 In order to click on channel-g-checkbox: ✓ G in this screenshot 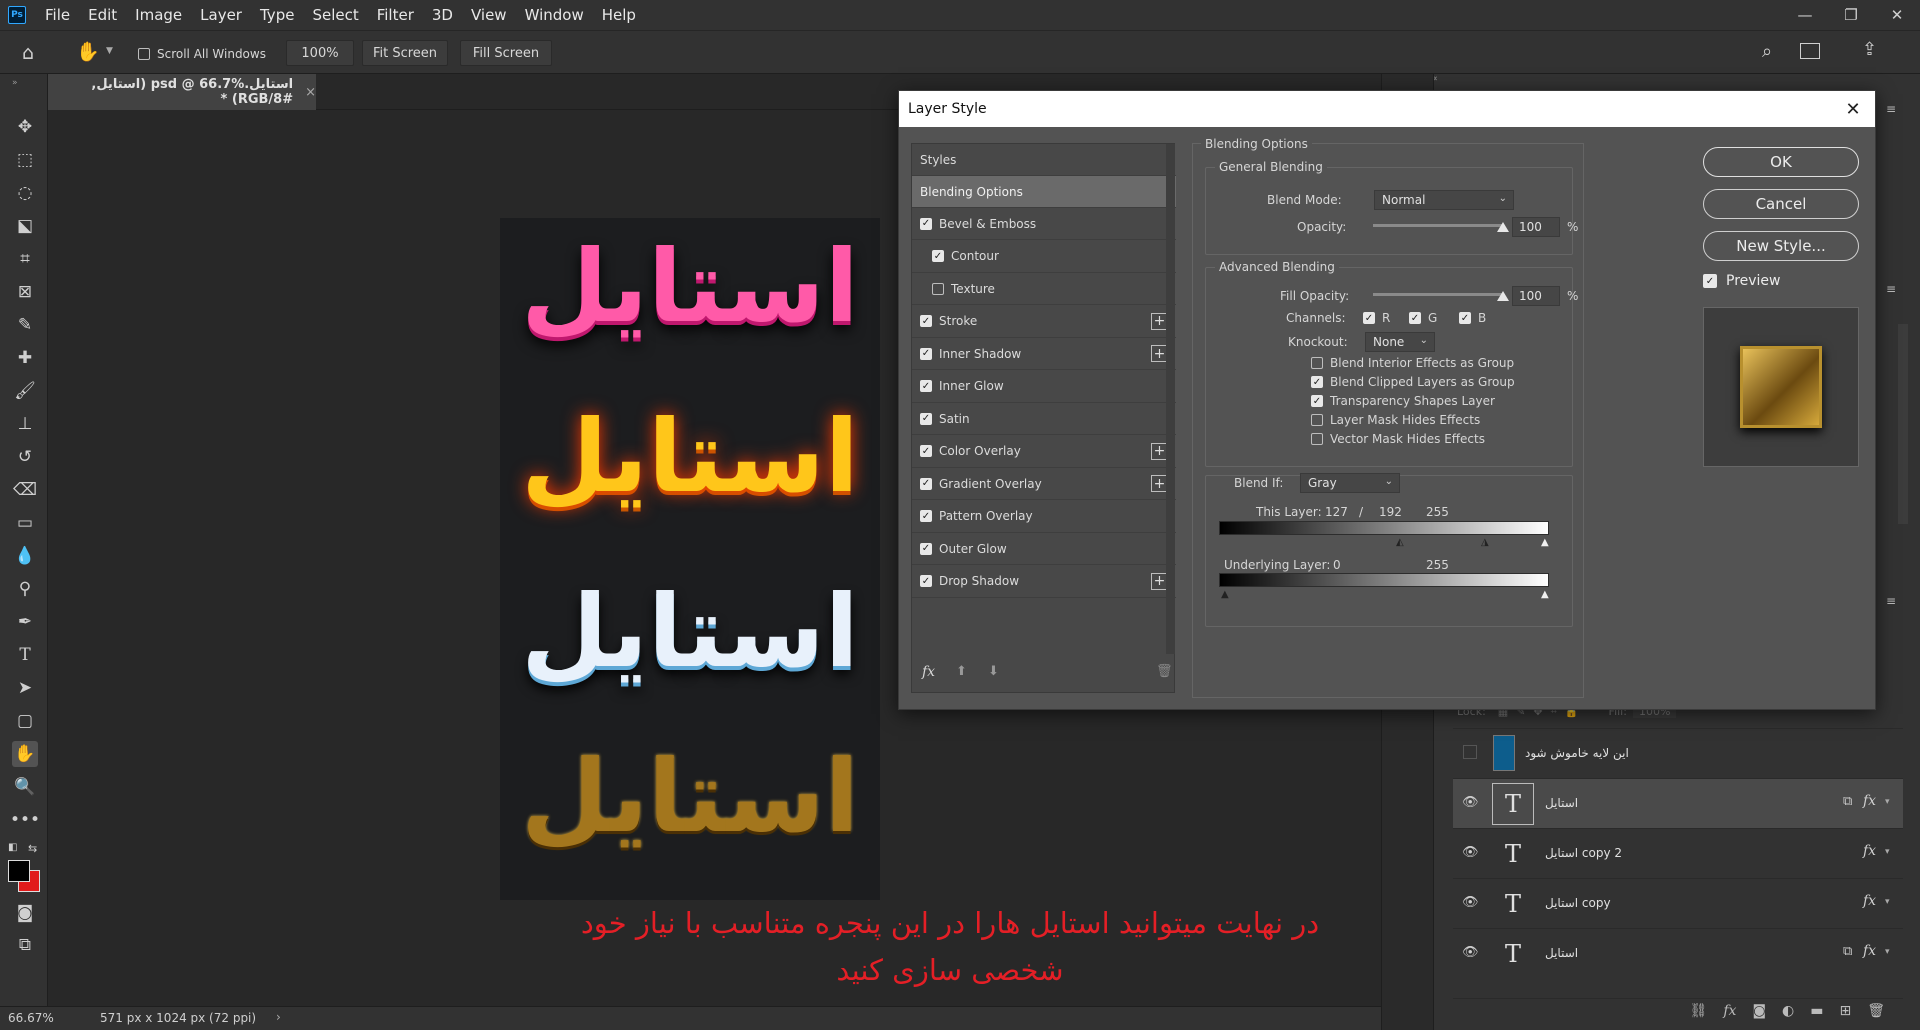, I will do `click(1423, 318)`.